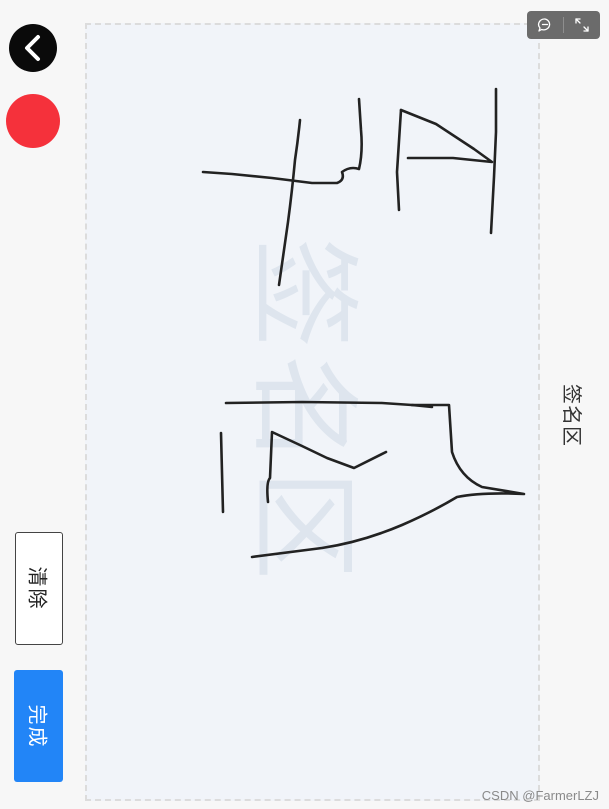 This screenshot has width=609, height=809. Describe the element at coordinates (540, 795) in the screenshot. I see `footer-credit: CSDN @FarmerLZJ` at that location.